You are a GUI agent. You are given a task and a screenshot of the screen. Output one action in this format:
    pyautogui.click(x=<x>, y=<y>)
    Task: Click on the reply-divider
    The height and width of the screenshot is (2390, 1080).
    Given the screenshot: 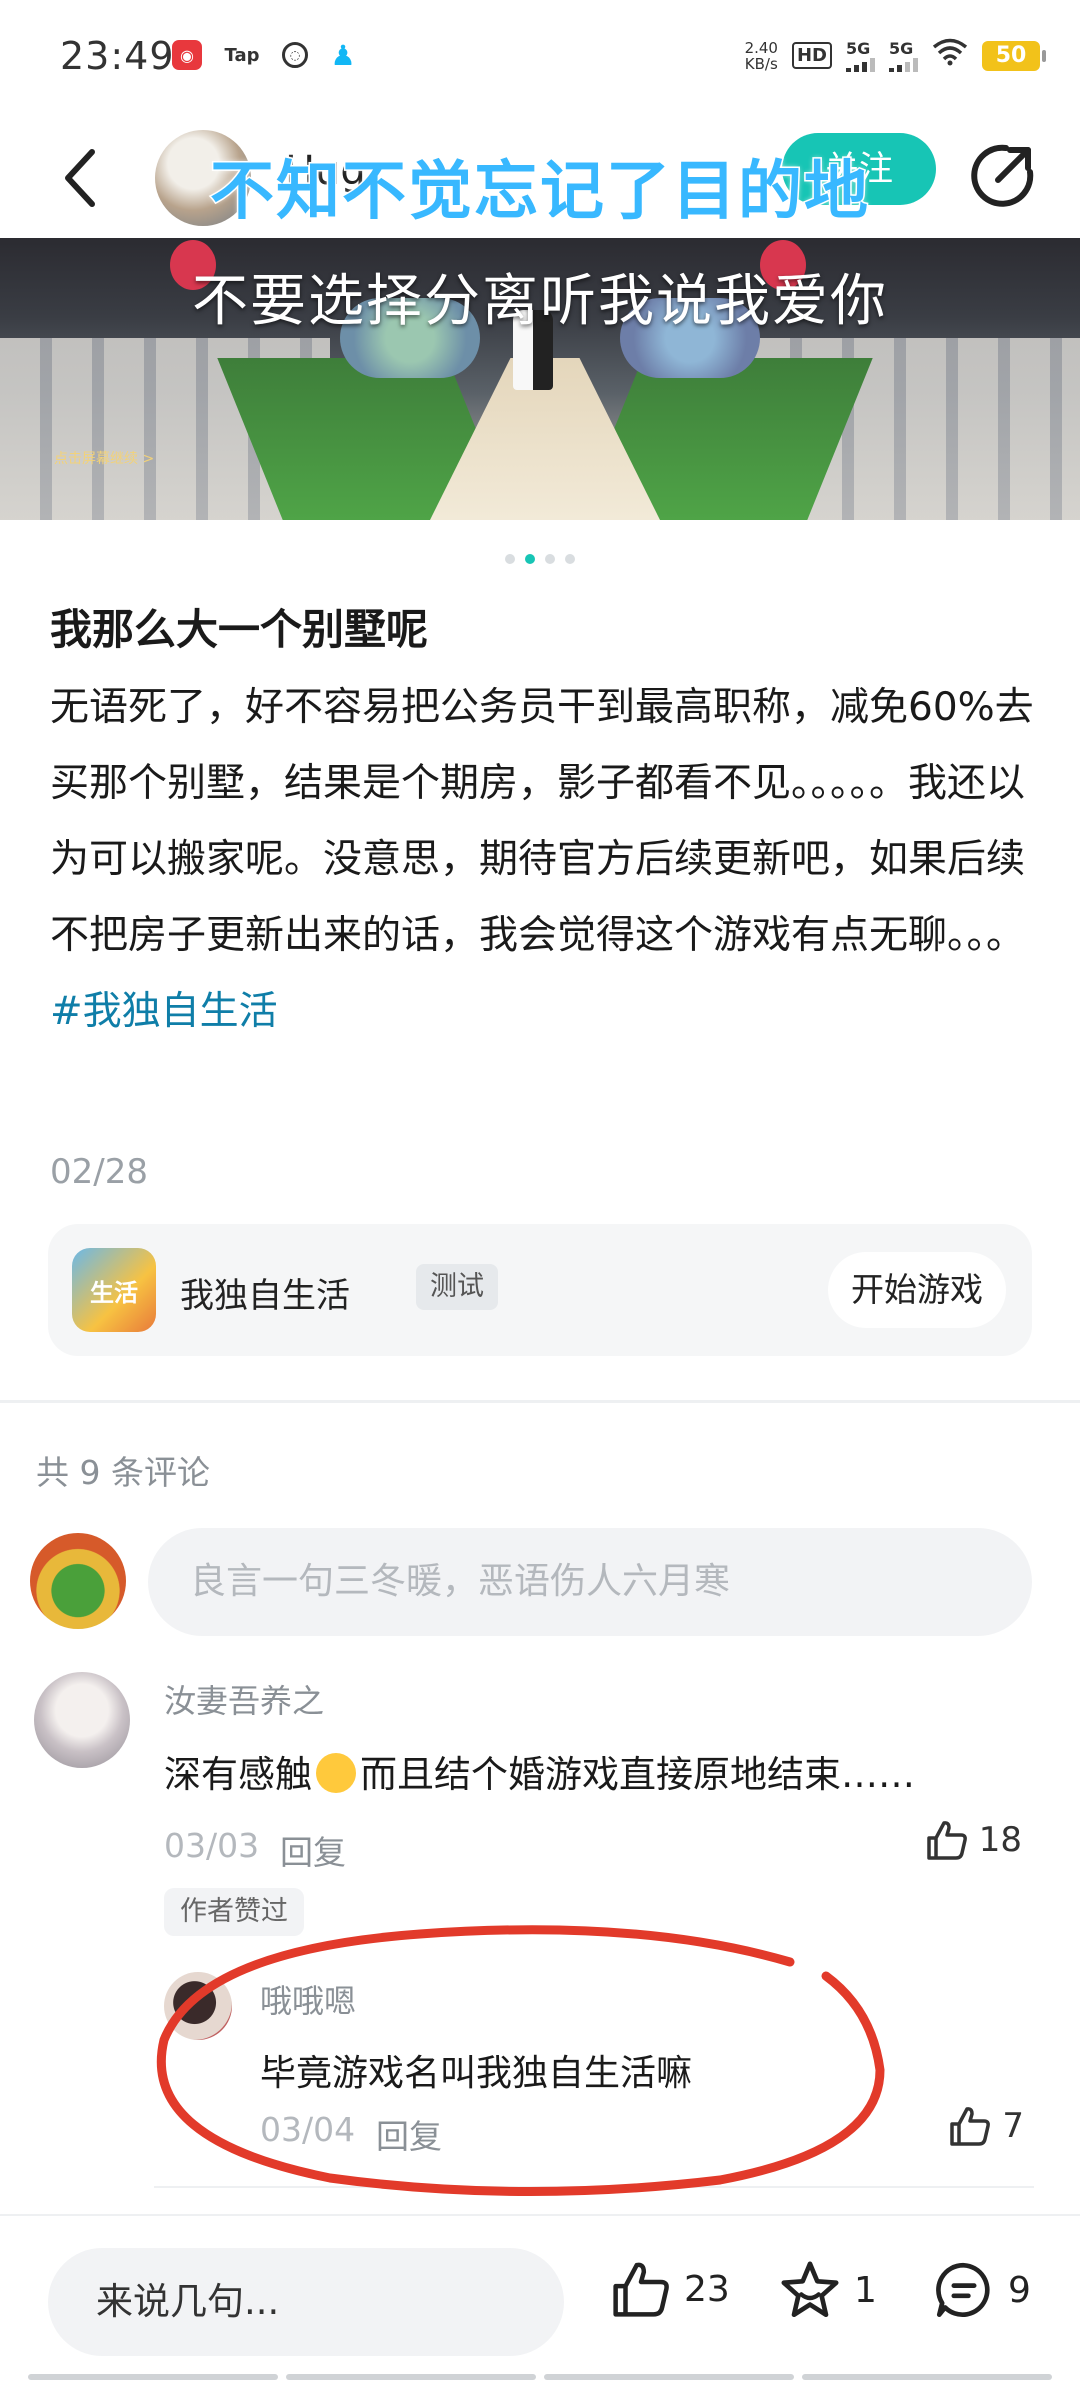 What is the action you would take?
    pyautogui.click(x=594, y=2187)
    